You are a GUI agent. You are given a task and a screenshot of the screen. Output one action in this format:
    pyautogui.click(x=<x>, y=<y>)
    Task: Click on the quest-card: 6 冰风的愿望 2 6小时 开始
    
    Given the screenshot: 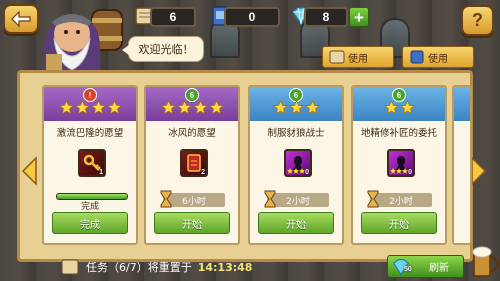 What is the action you would take?
    pyautogui.click(x=192, y=165)
    